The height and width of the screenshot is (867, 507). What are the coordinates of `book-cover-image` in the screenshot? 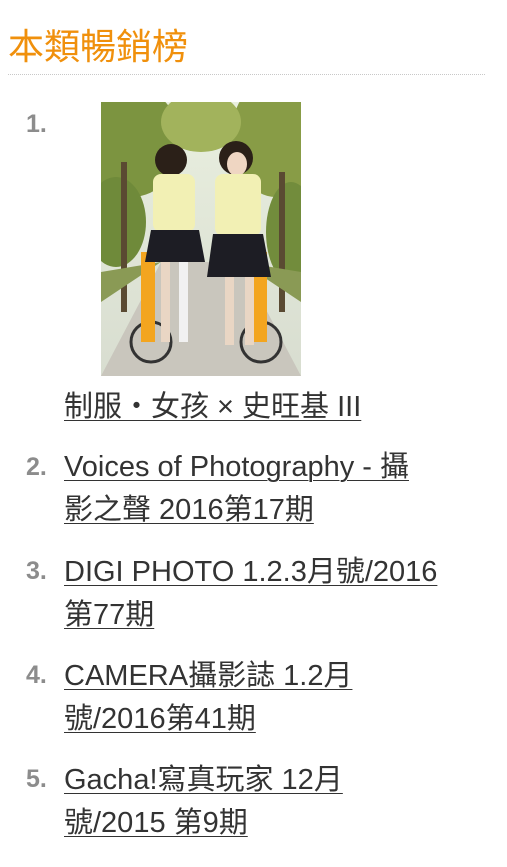 It's located at (201, 239).